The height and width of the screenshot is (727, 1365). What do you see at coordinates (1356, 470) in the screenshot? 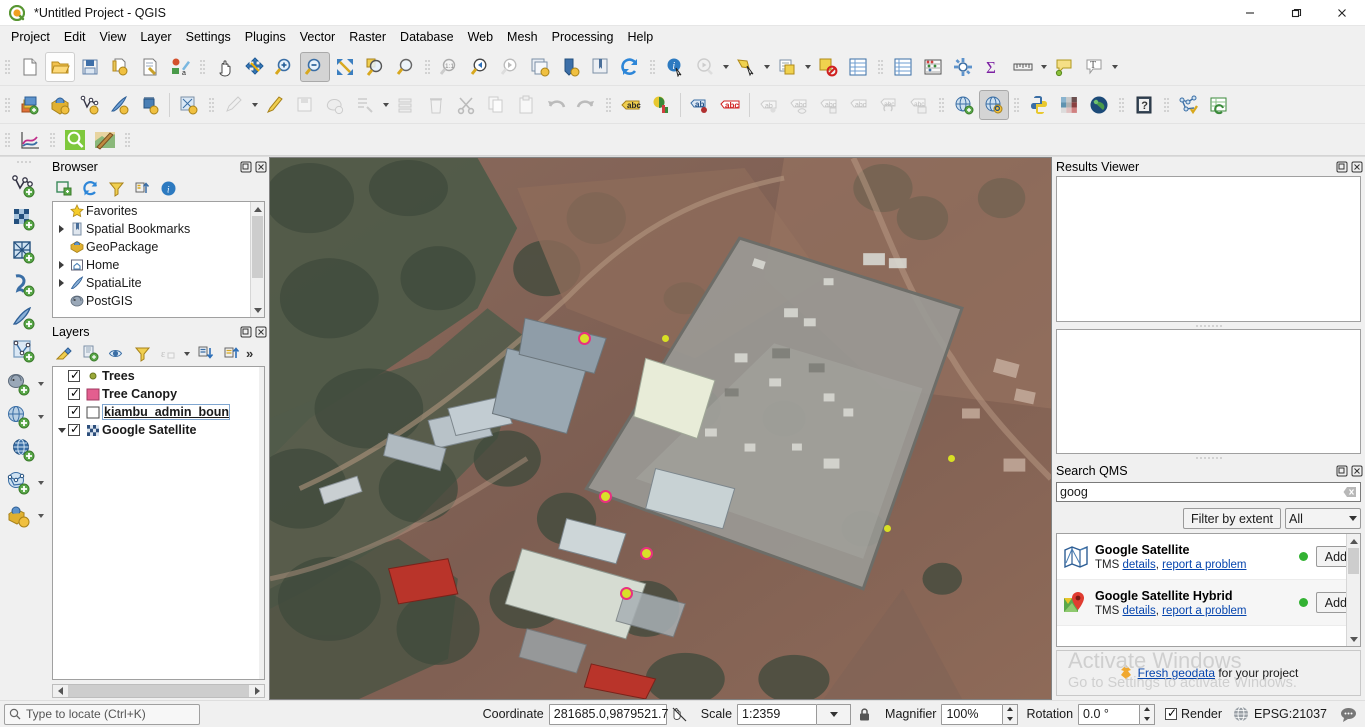
I see `close-panel-icon` at bounding box center [1356, 470].